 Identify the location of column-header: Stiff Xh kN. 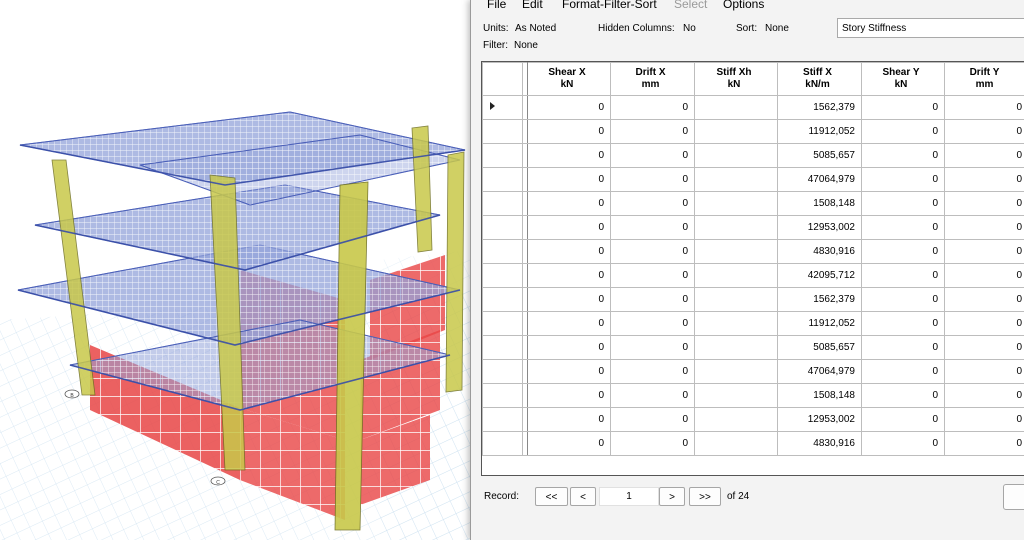
(736, 79).